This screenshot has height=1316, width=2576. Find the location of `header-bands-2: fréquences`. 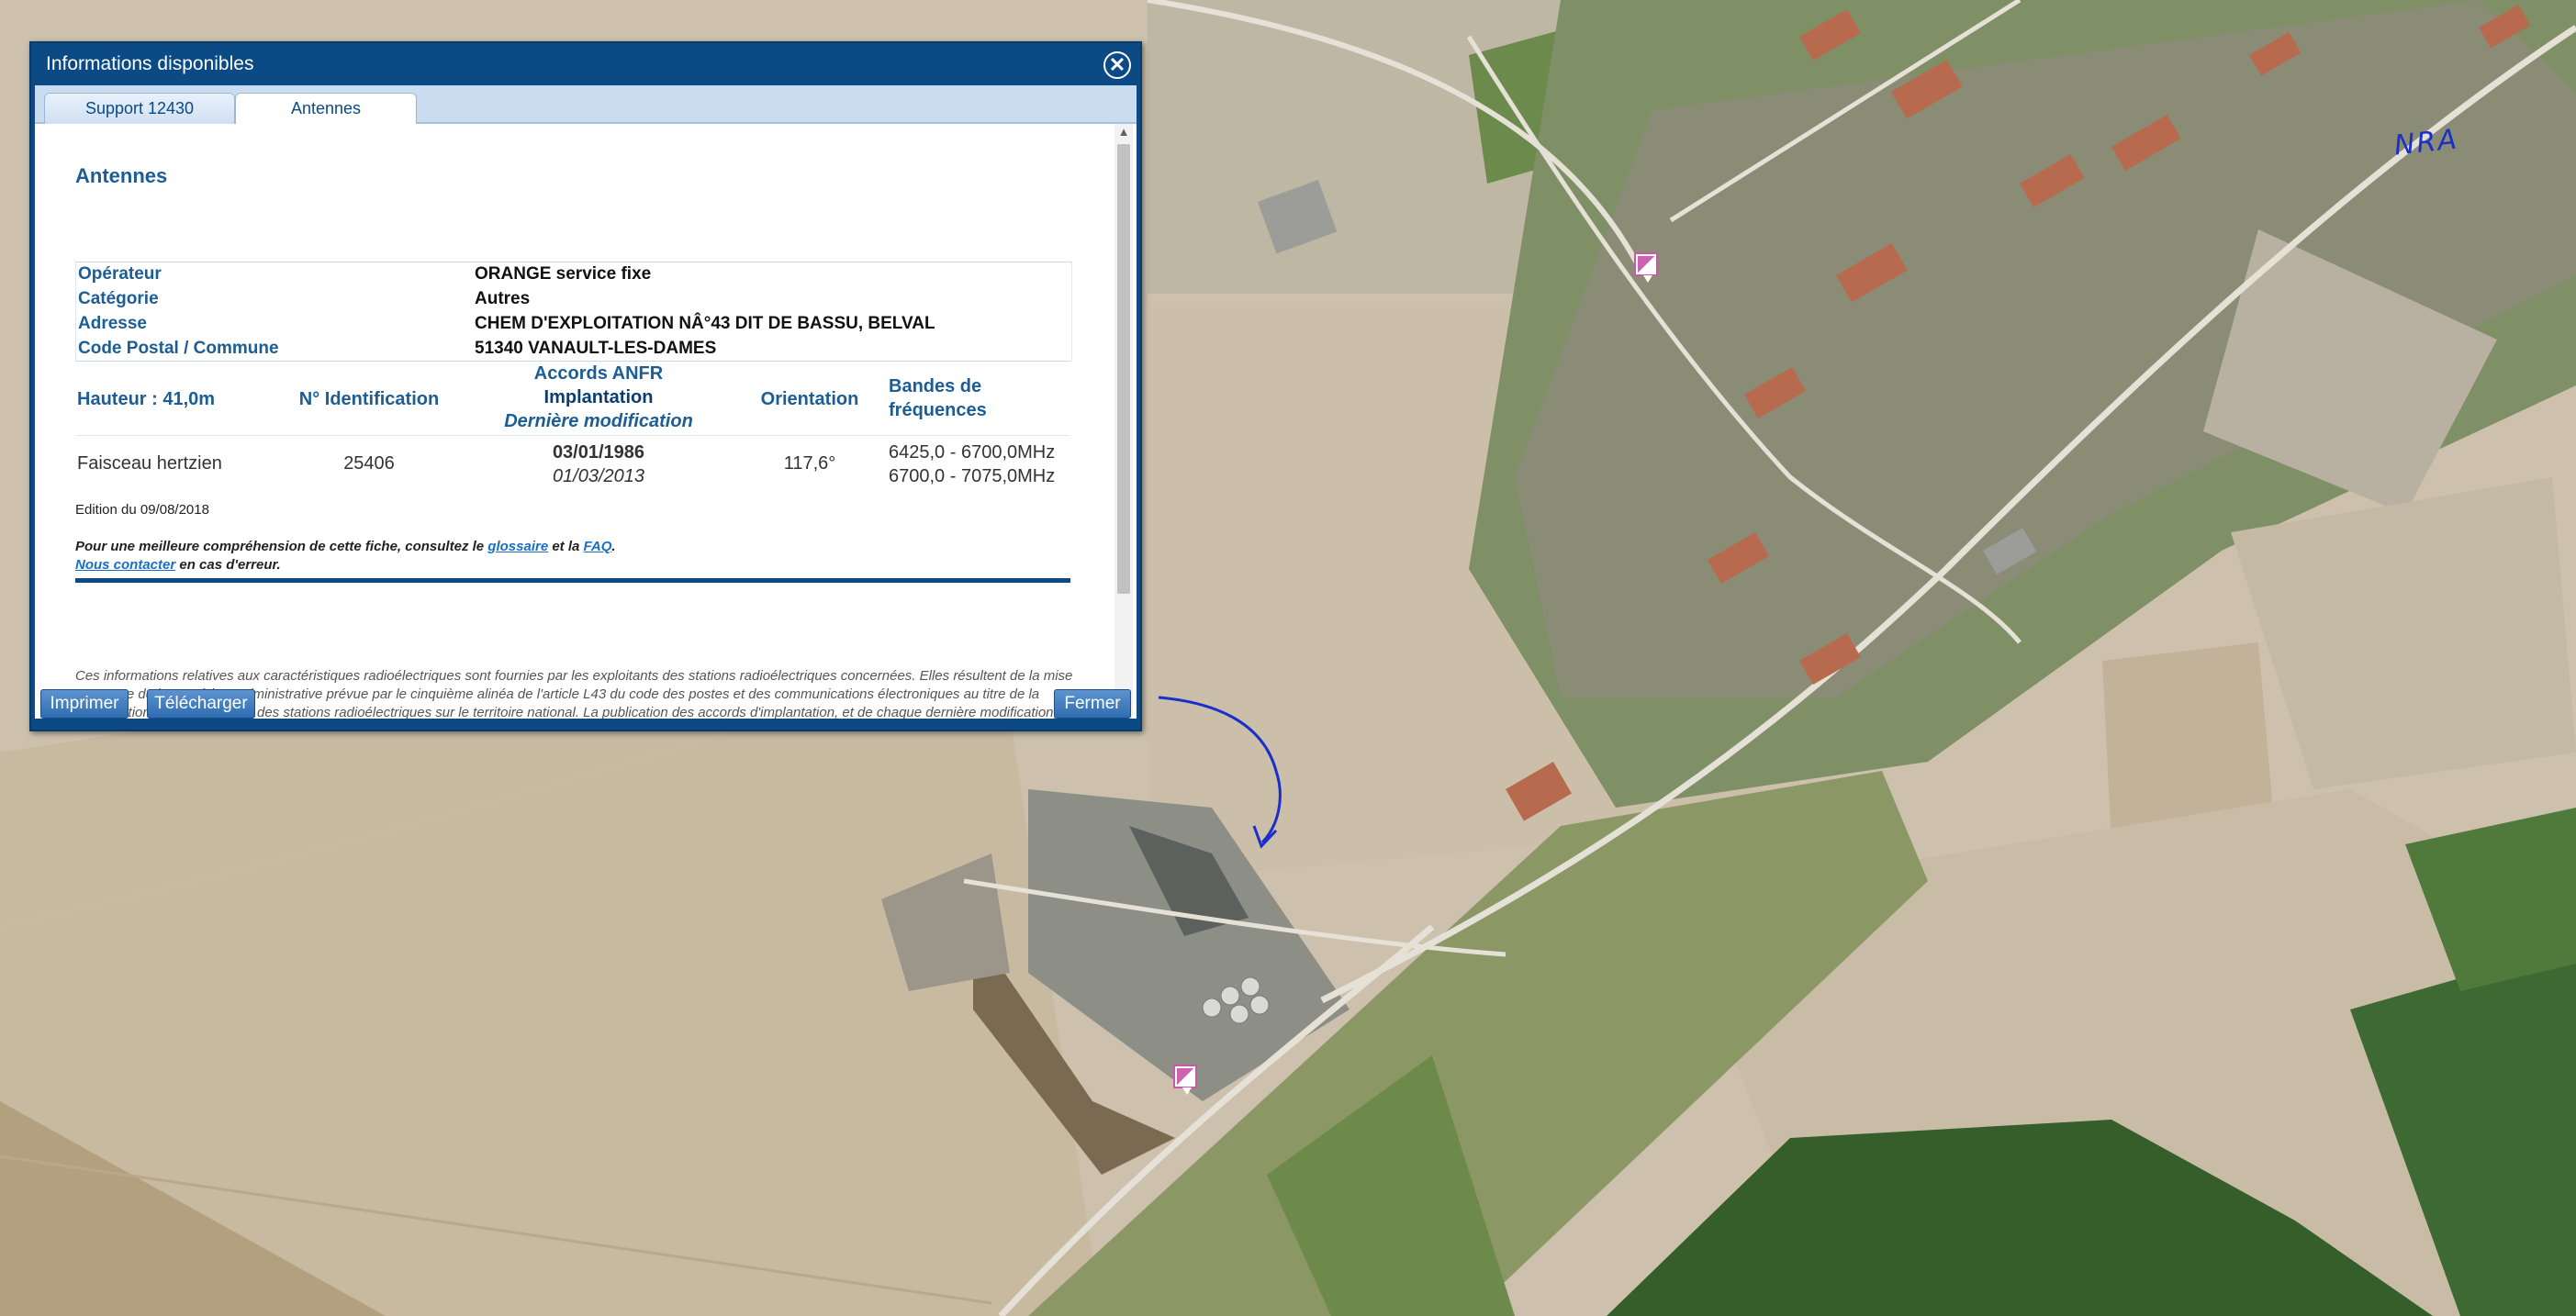

header-bands-2: fréquences is located at coordinates (938, 410).